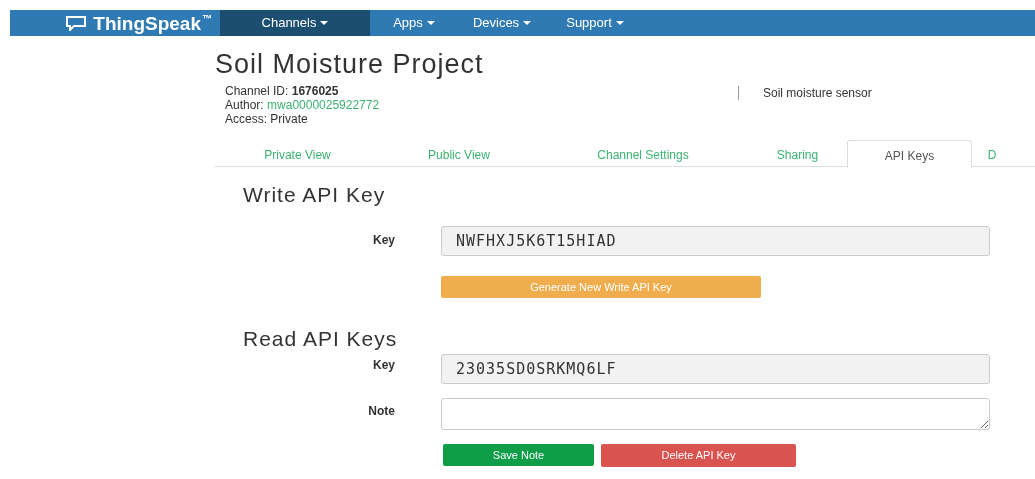  What do you see at coordinates (909, 154) in the screenshot?
I see `tab: API Keys` at bounding box center [909, 154].